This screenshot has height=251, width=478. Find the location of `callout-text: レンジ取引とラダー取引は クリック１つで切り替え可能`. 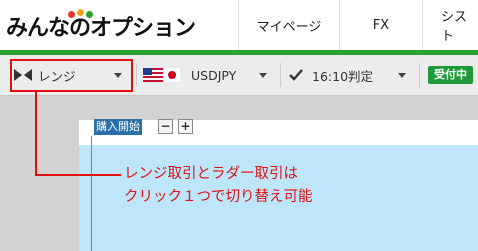

callout-text: レンジ取引とラダー取引は クリック１つで切り替え可能 is located at coordinates (218, 186).